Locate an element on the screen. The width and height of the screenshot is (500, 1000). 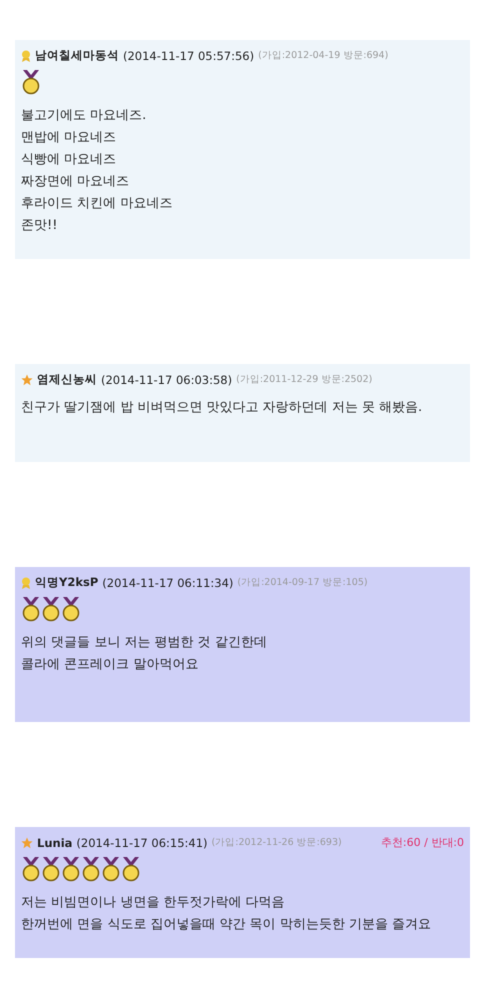
comment-time: (2014-11-17 06:11:34) is located at coordinates (168, 583).